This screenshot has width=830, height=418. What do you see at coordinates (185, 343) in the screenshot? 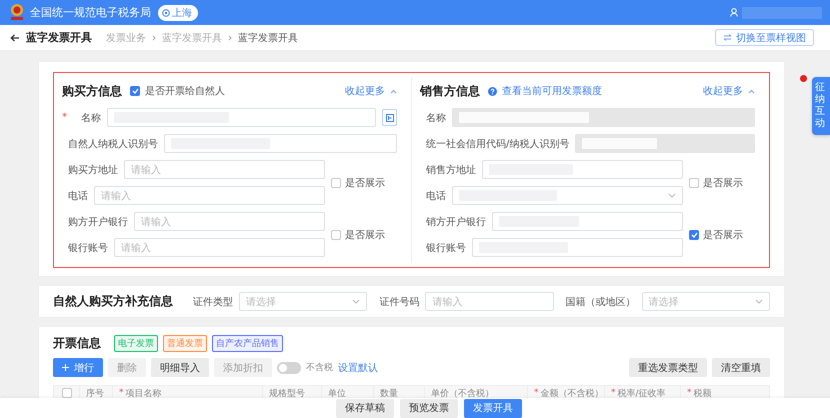
I see `invoice-type-tag: 普通发票` at bounding box center [185, 343].